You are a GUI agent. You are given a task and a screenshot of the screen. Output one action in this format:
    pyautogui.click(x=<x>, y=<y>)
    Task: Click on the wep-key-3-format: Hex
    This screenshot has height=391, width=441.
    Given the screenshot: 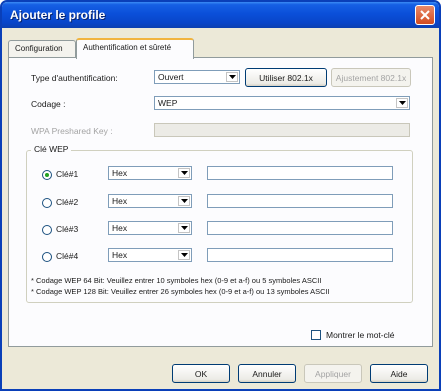 What is the action you would take?
    pyautogui.click(x=120, y=228)
    